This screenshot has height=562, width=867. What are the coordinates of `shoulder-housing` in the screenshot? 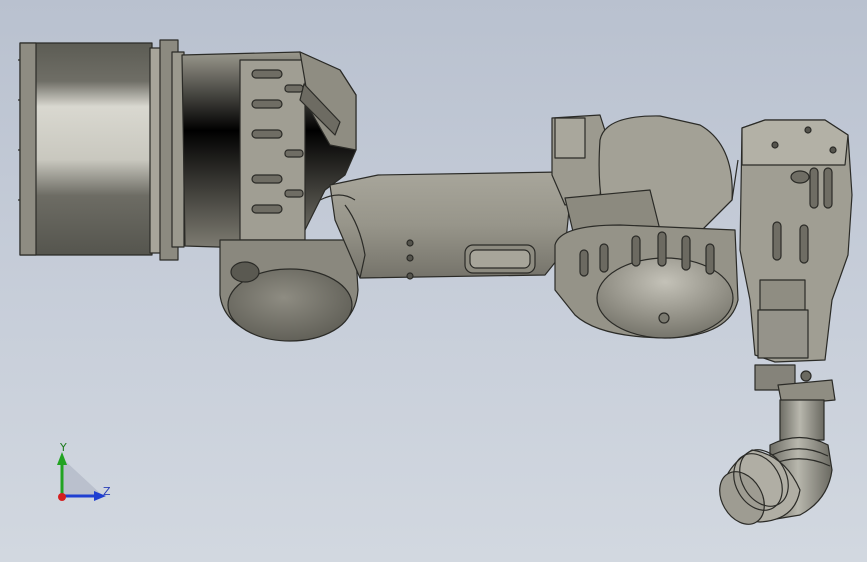 It's located at (269, 150).